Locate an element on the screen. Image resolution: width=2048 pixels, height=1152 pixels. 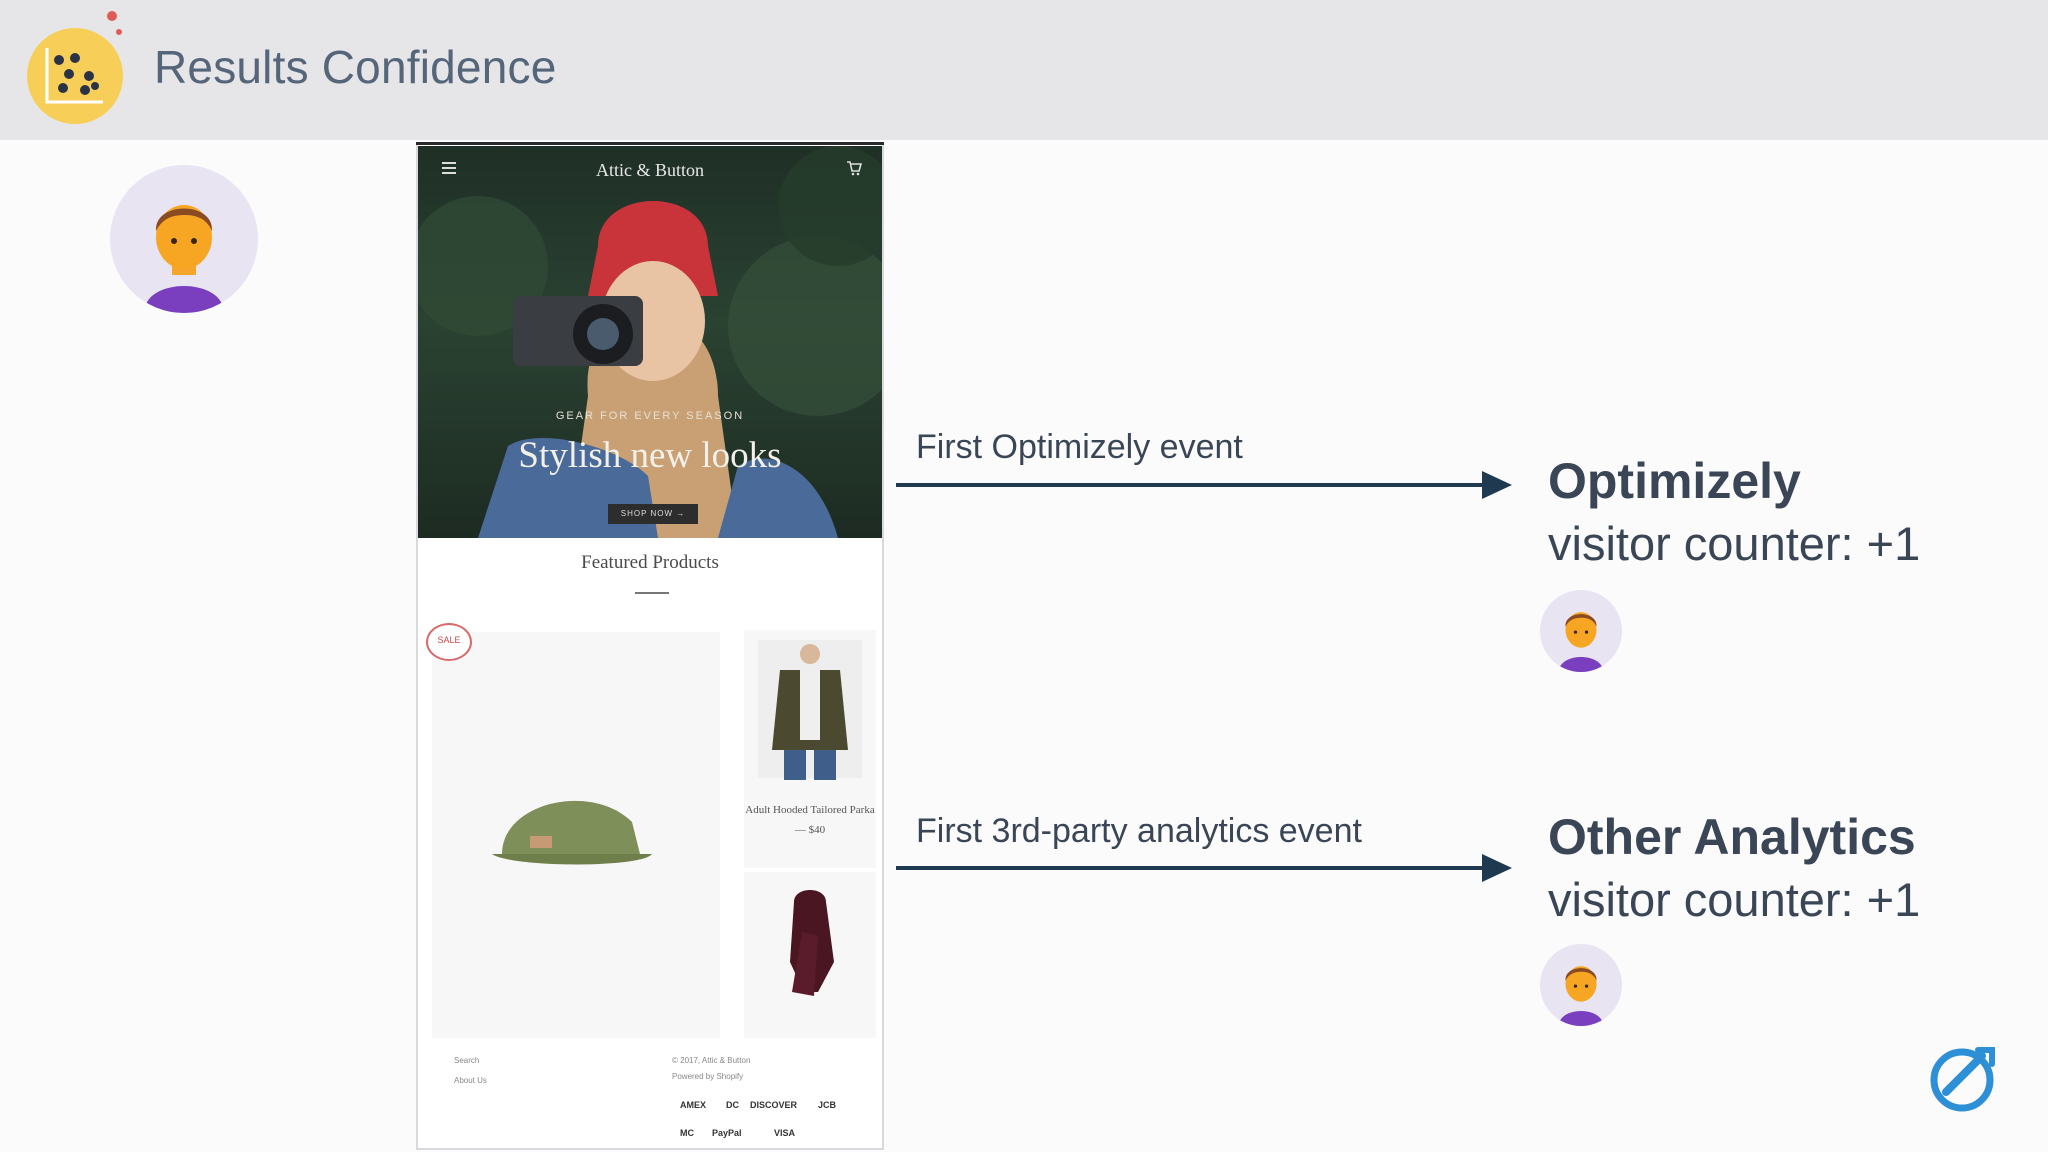
analytics-counter: visitor counter: +1 is located at coordinates (1734, 899).